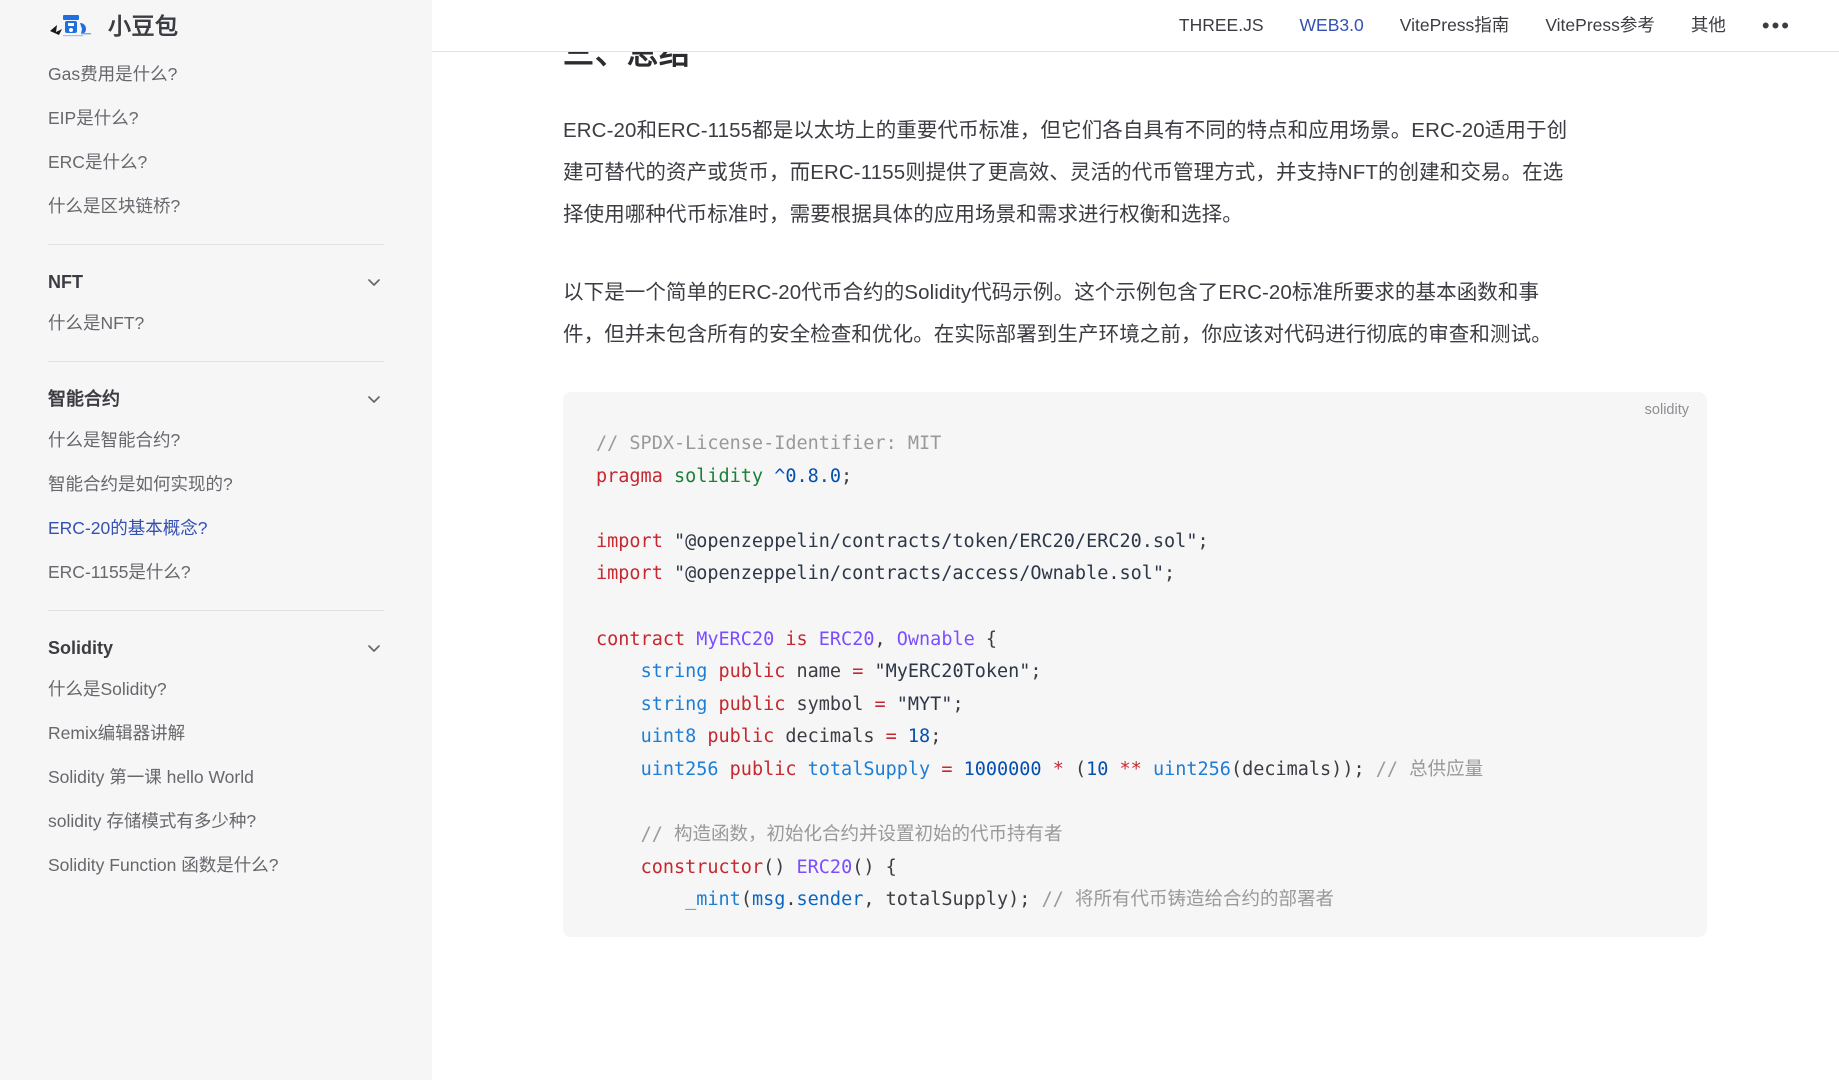 This screenshot has width=1839, height=1080. What do you see at coordinates (216, 689) in the screenshot?
I see `sidebar-item-what-is-solidity: 什么是Solidity?` at bounding box center [216, 689].